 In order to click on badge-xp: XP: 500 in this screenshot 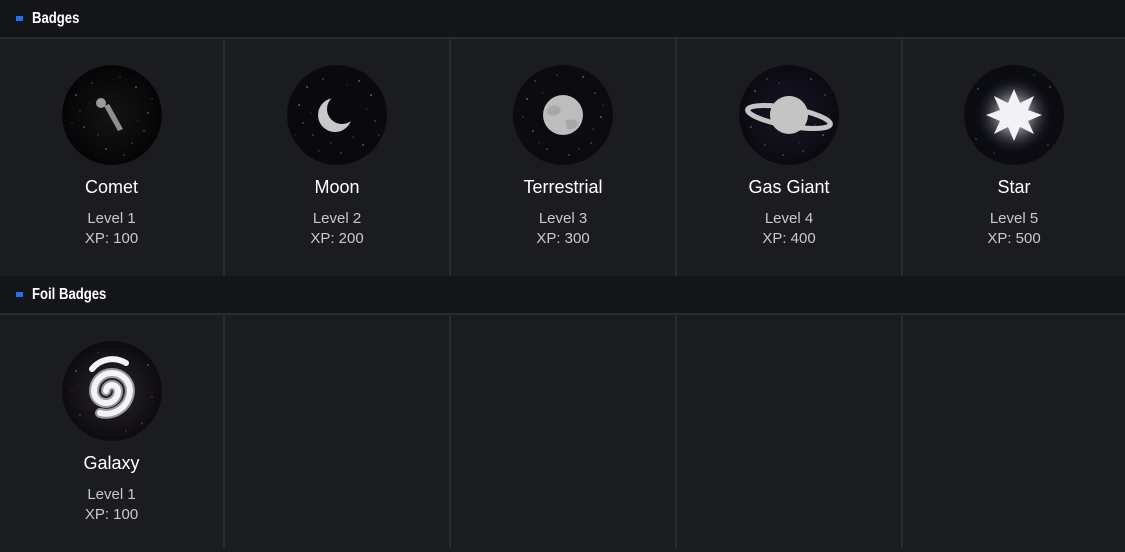, I will do `click(1014, 238)`.